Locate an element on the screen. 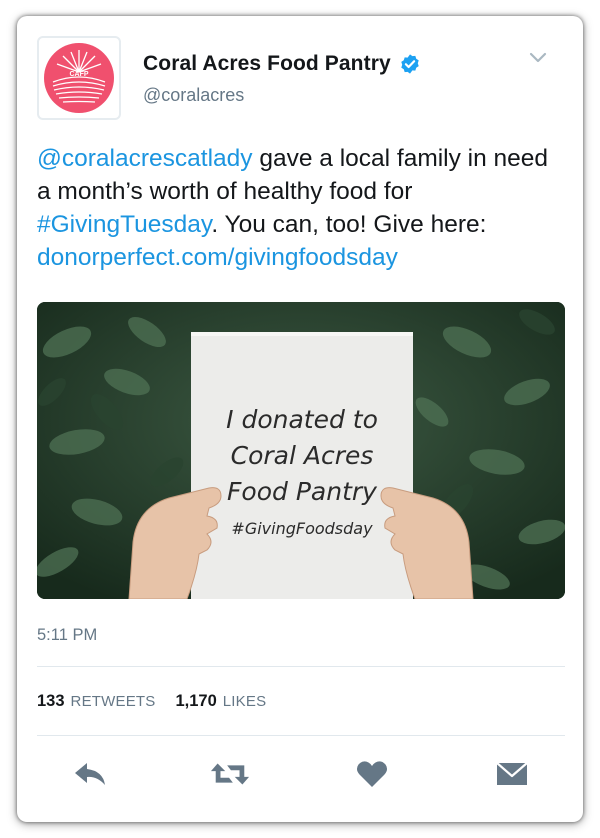 The width and height of the screenshot is (600, 838). likes-count: 1,170 is located at coordinates (196, 701).